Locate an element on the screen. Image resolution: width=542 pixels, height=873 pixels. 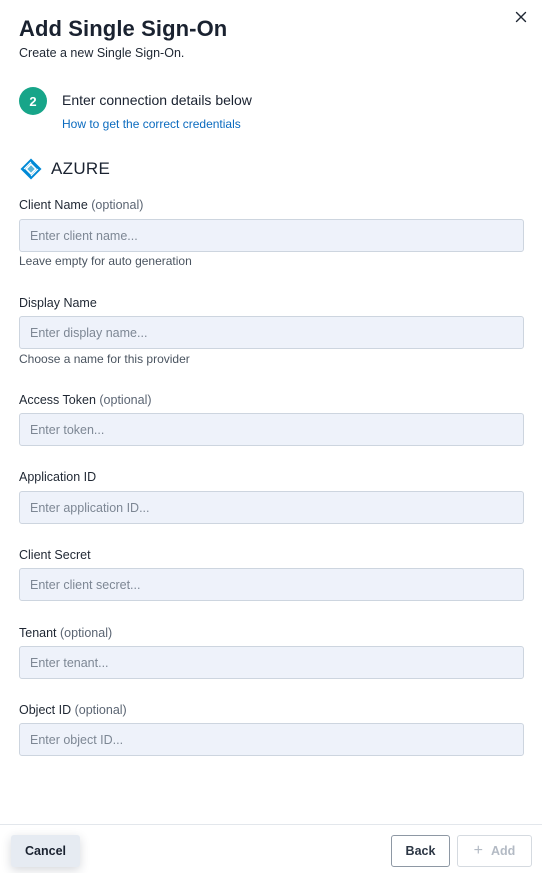
application-id-label-text: Application ID is located at coordinates (58, 477).